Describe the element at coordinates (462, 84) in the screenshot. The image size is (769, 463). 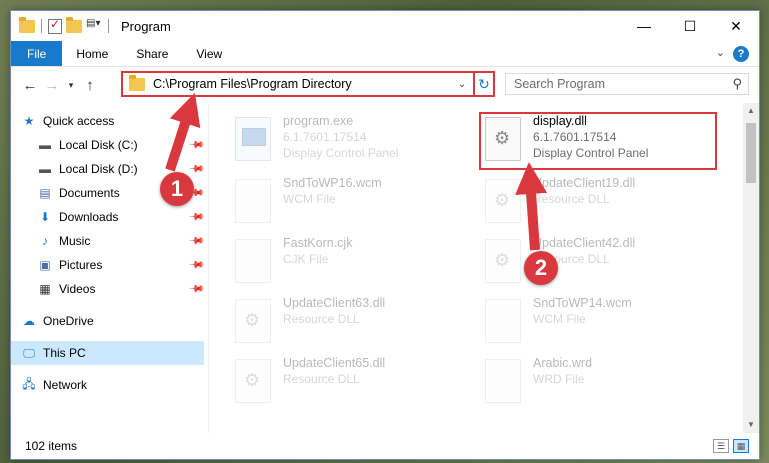
I see `address-dropdown-chevron-icon: ⌄` at that location.